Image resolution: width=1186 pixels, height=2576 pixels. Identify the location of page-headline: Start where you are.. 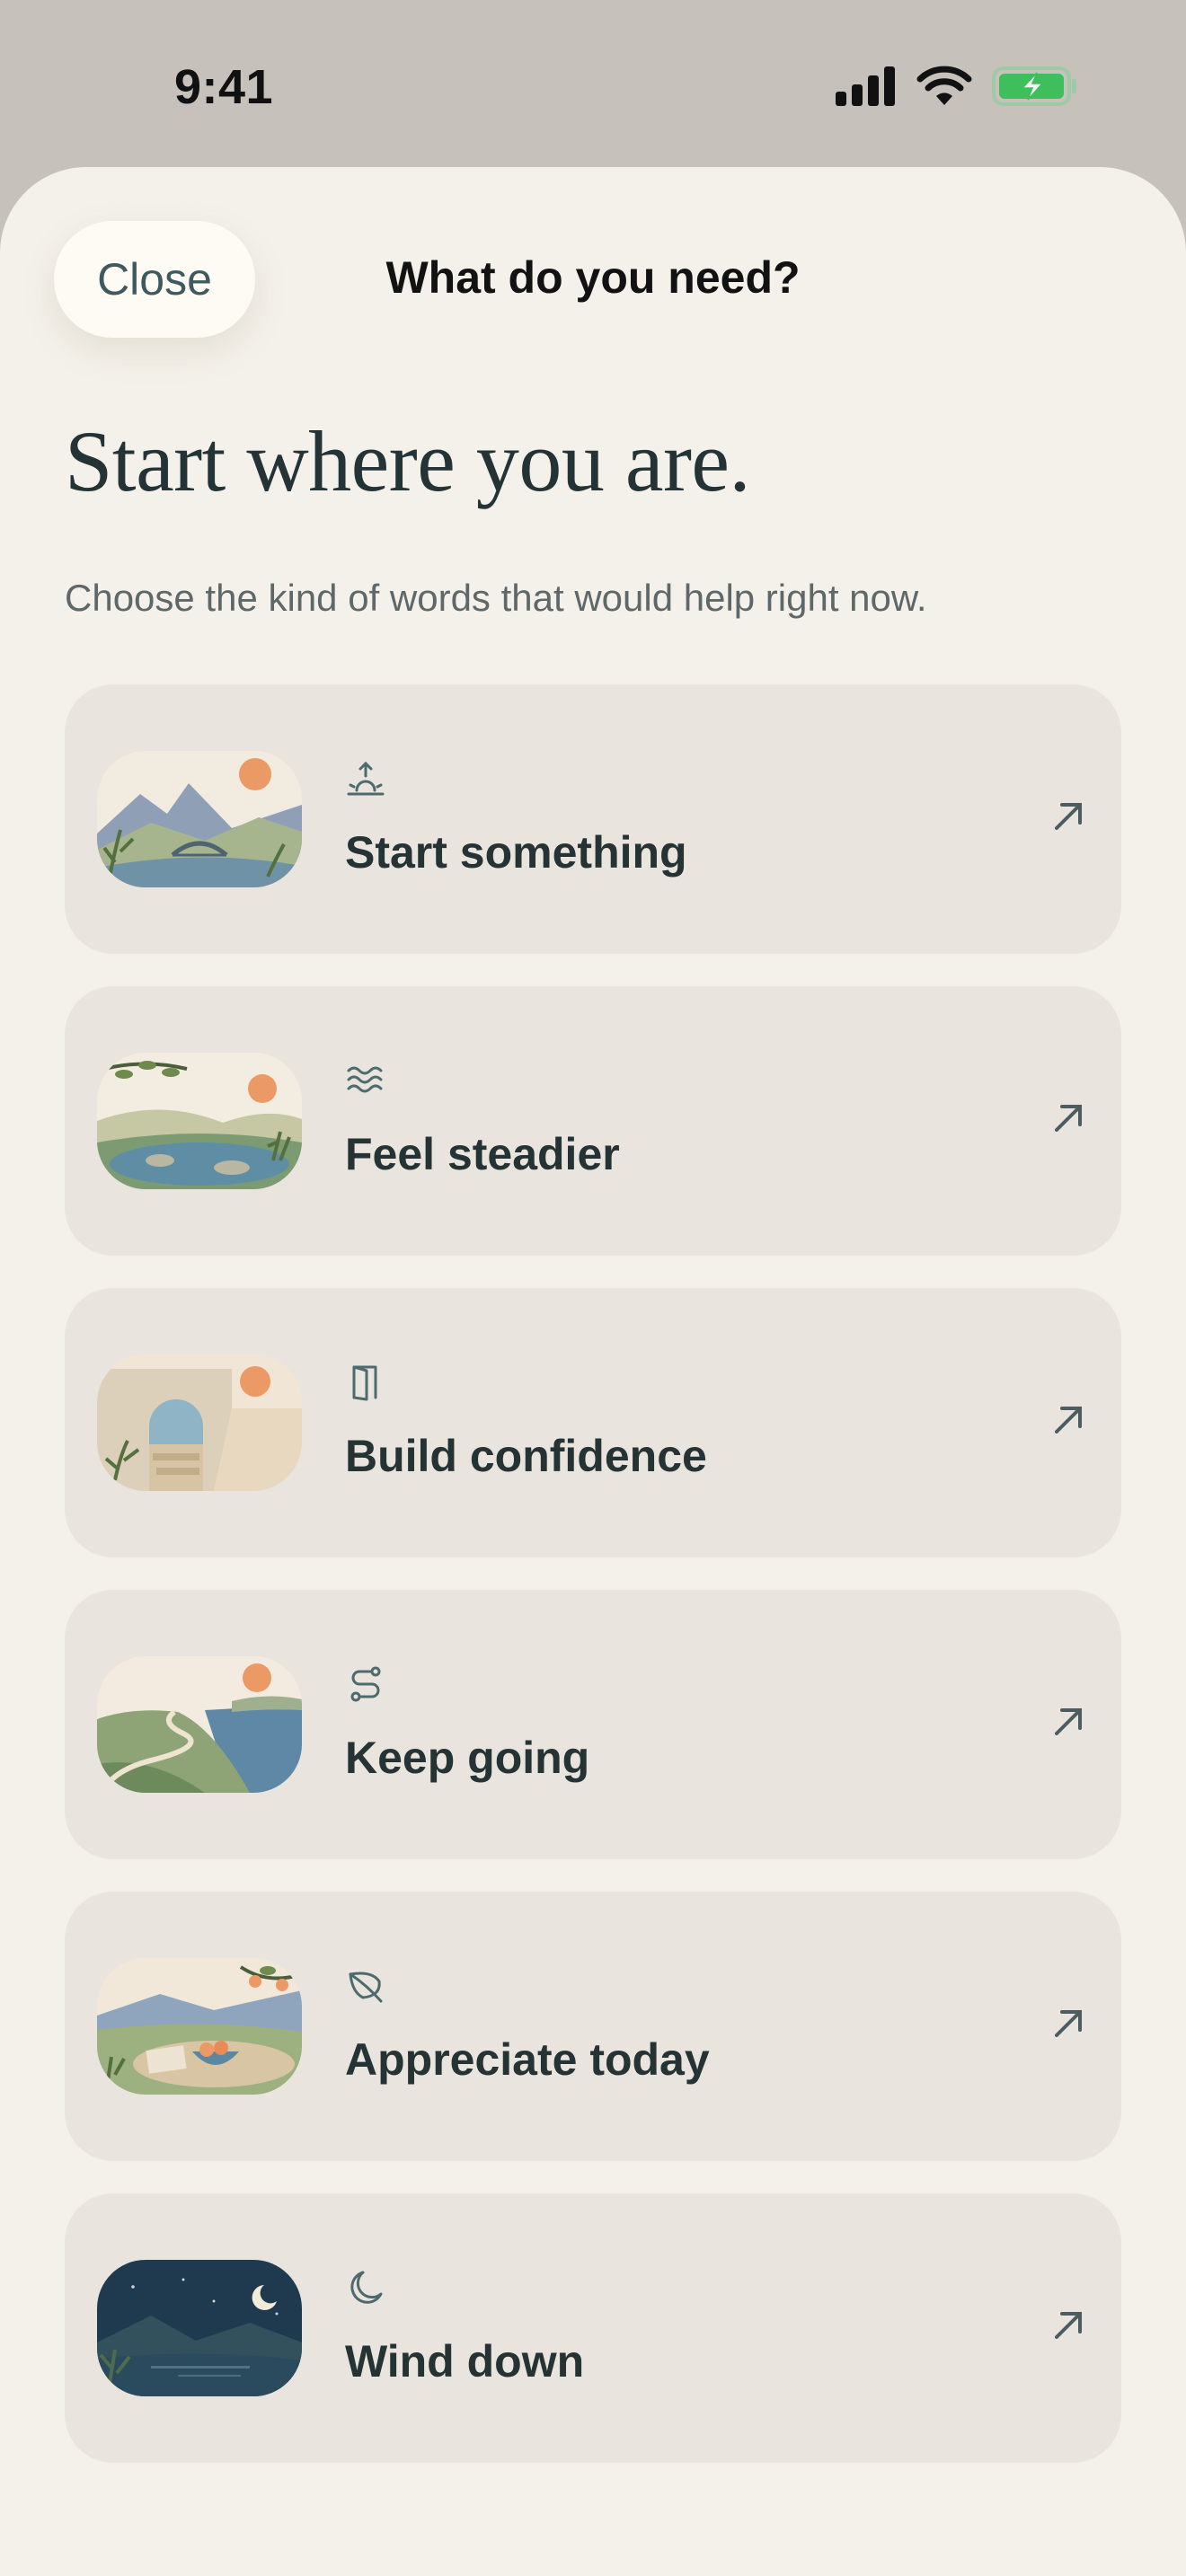
(408, 461).